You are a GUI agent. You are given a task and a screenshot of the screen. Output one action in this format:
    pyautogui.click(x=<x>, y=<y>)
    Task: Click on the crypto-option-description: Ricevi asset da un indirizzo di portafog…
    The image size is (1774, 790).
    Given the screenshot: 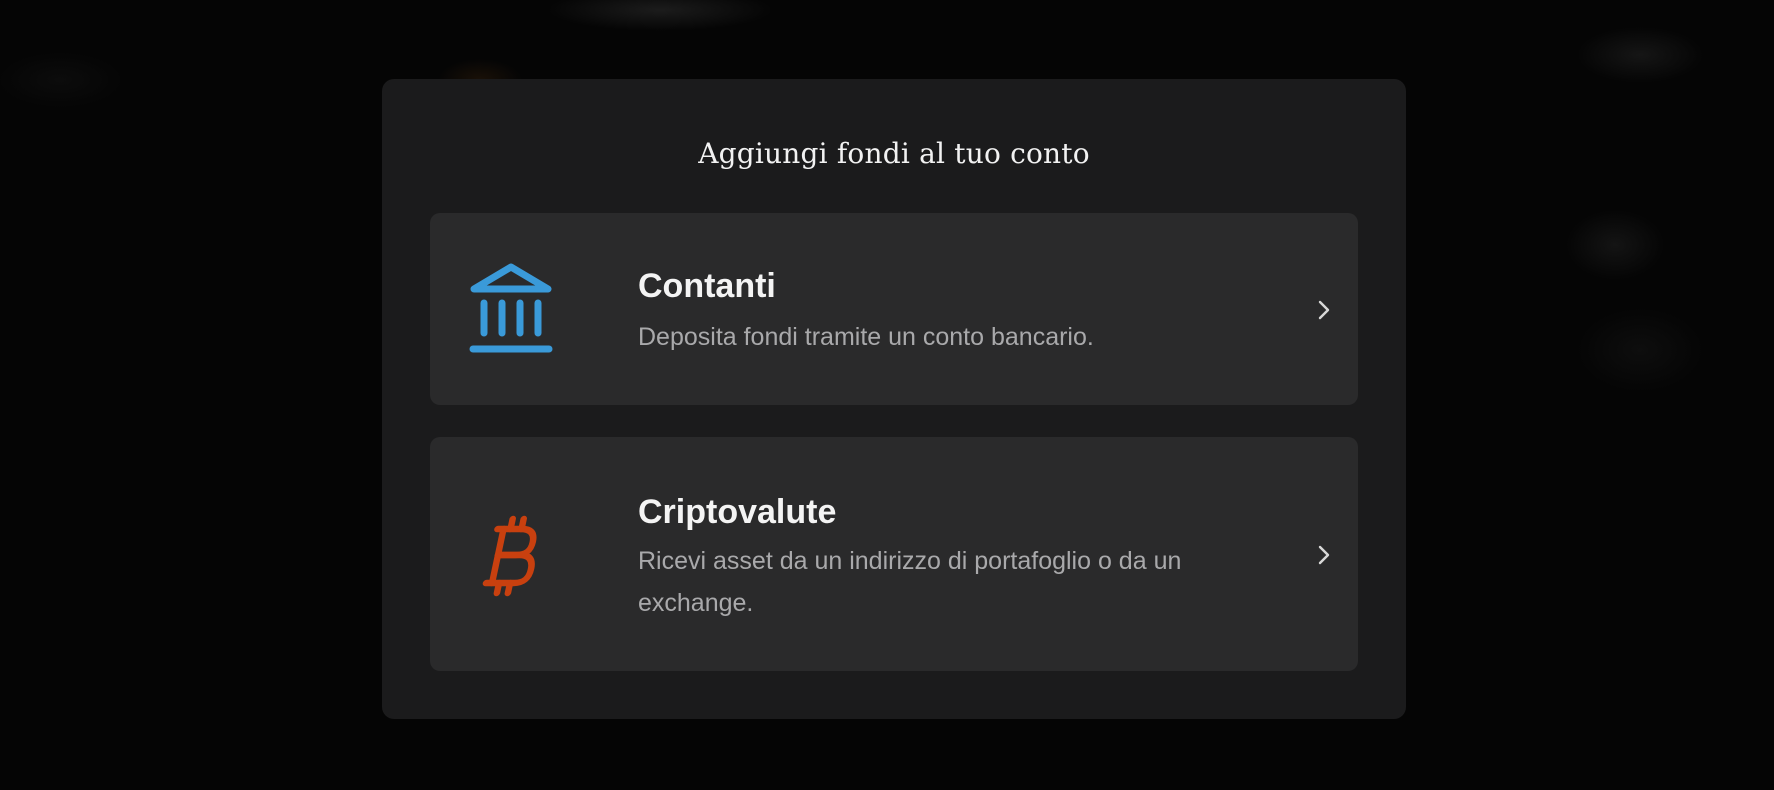 What is the action you would take?
    pyautogui.click(x=910, y=582)
    